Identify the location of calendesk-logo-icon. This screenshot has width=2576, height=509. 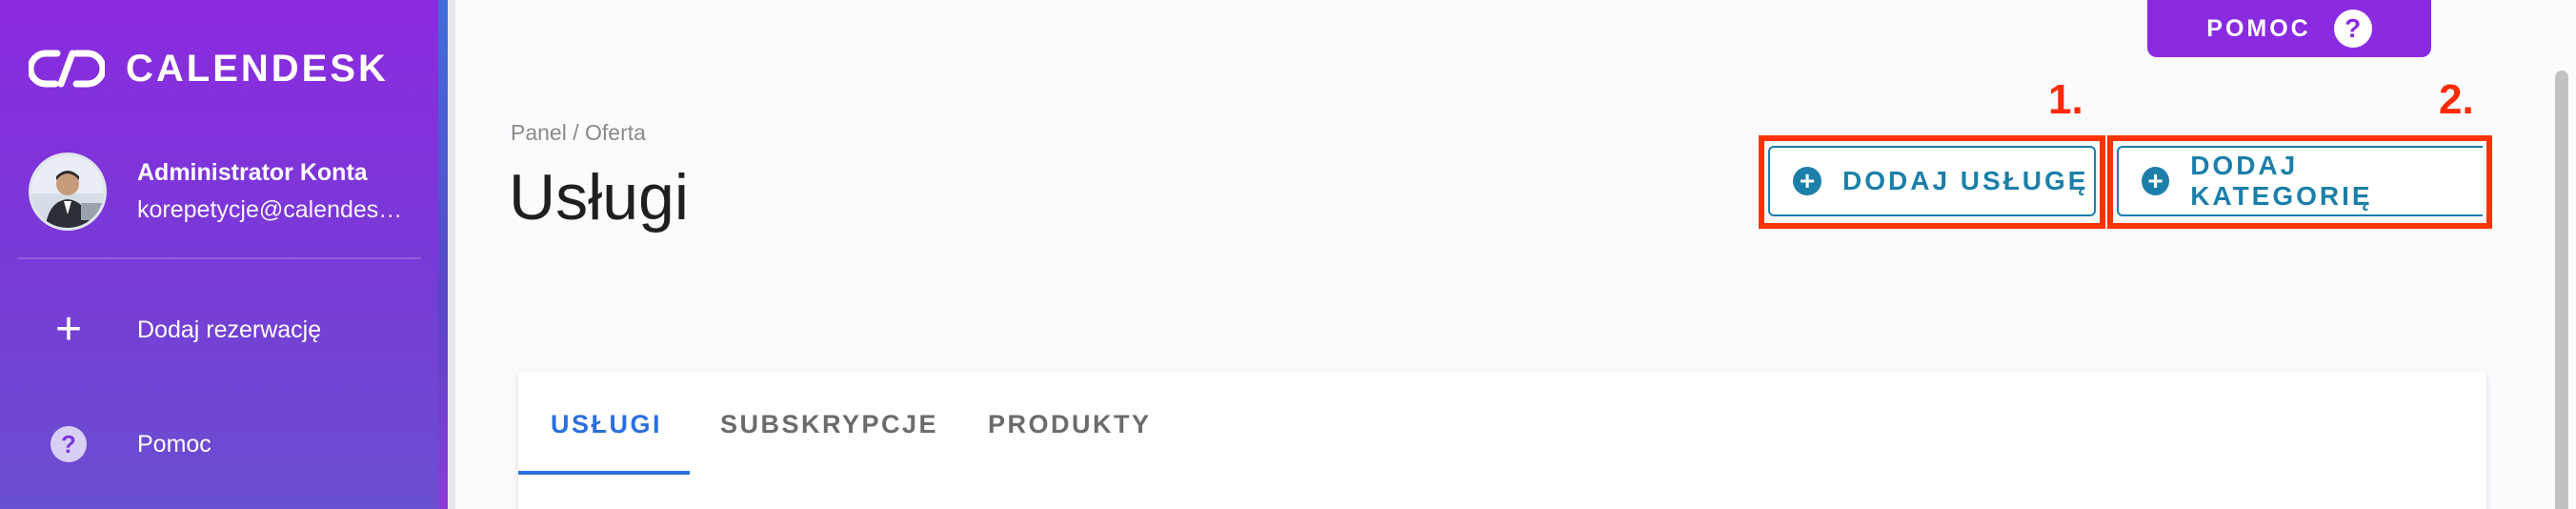
(67, 69).